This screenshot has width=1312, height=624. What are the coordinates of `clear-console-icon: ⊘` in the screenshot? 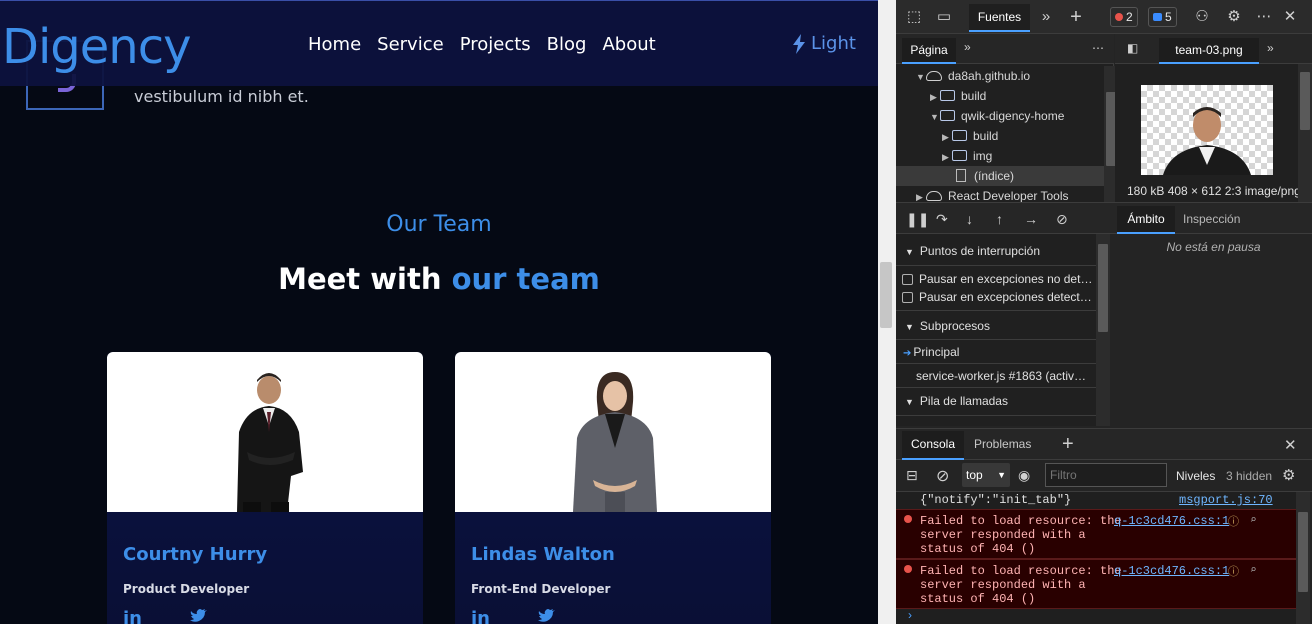 It's located at (942, 476).